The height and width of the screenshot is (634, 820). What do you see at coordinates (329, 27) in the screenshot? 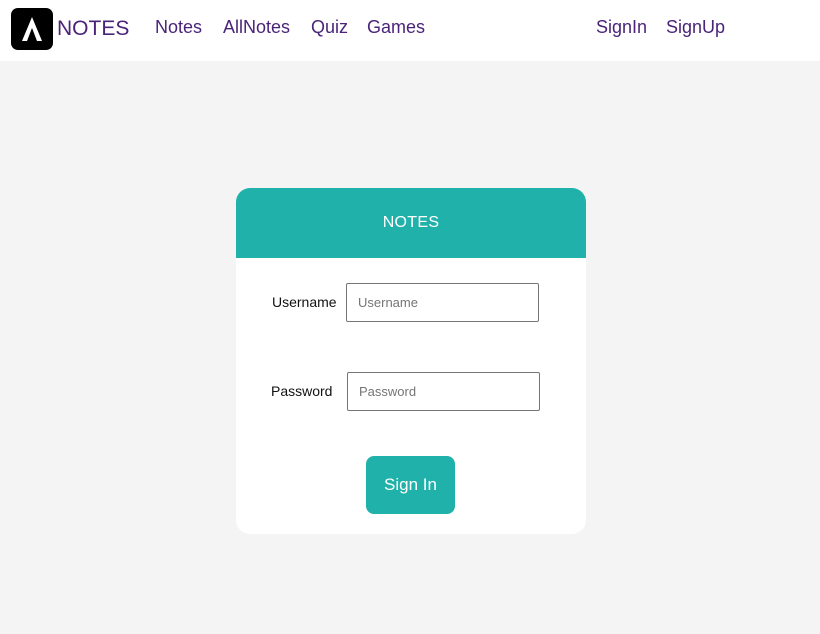
I see `nav-link-quiz: Quiz` at bounding box center [329, 27].